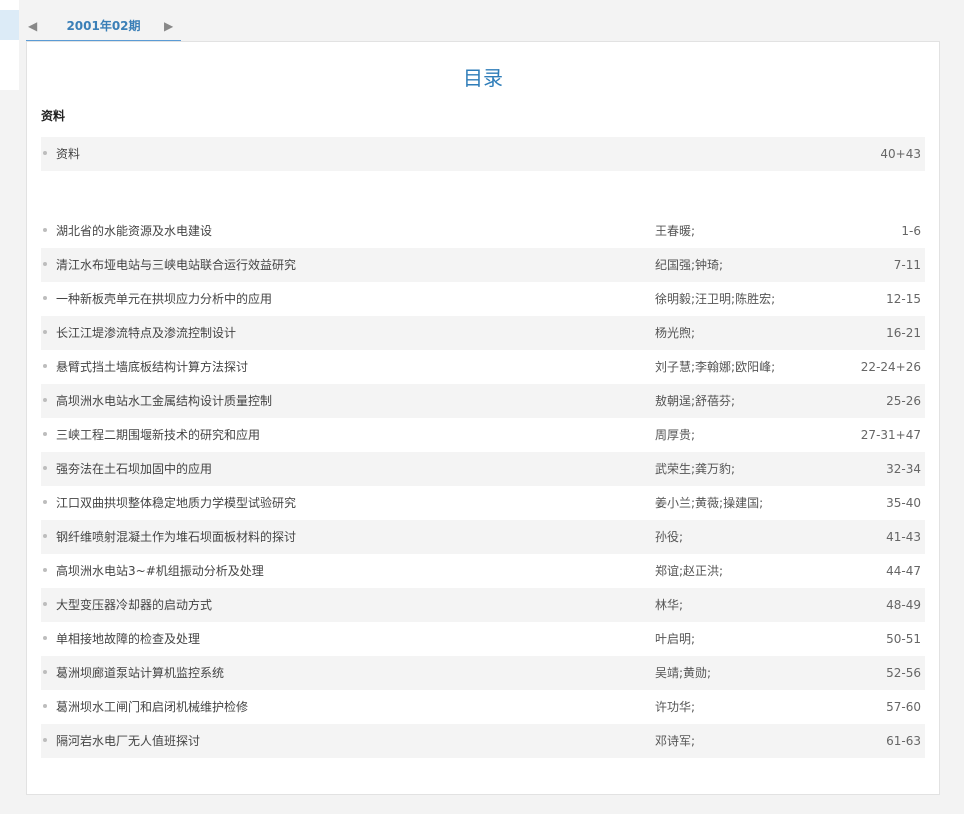 This screenshot has height=814, width=964. I want to click on article-pages: 16-21, so click(903, 333).